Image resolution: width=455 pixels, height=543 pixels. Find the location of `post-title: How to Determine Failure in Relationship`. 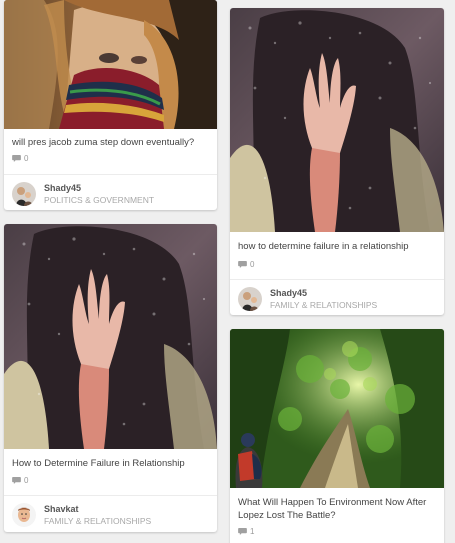

post-title: How to Determine Failure in Relationship is located at coordinates (110, 463).